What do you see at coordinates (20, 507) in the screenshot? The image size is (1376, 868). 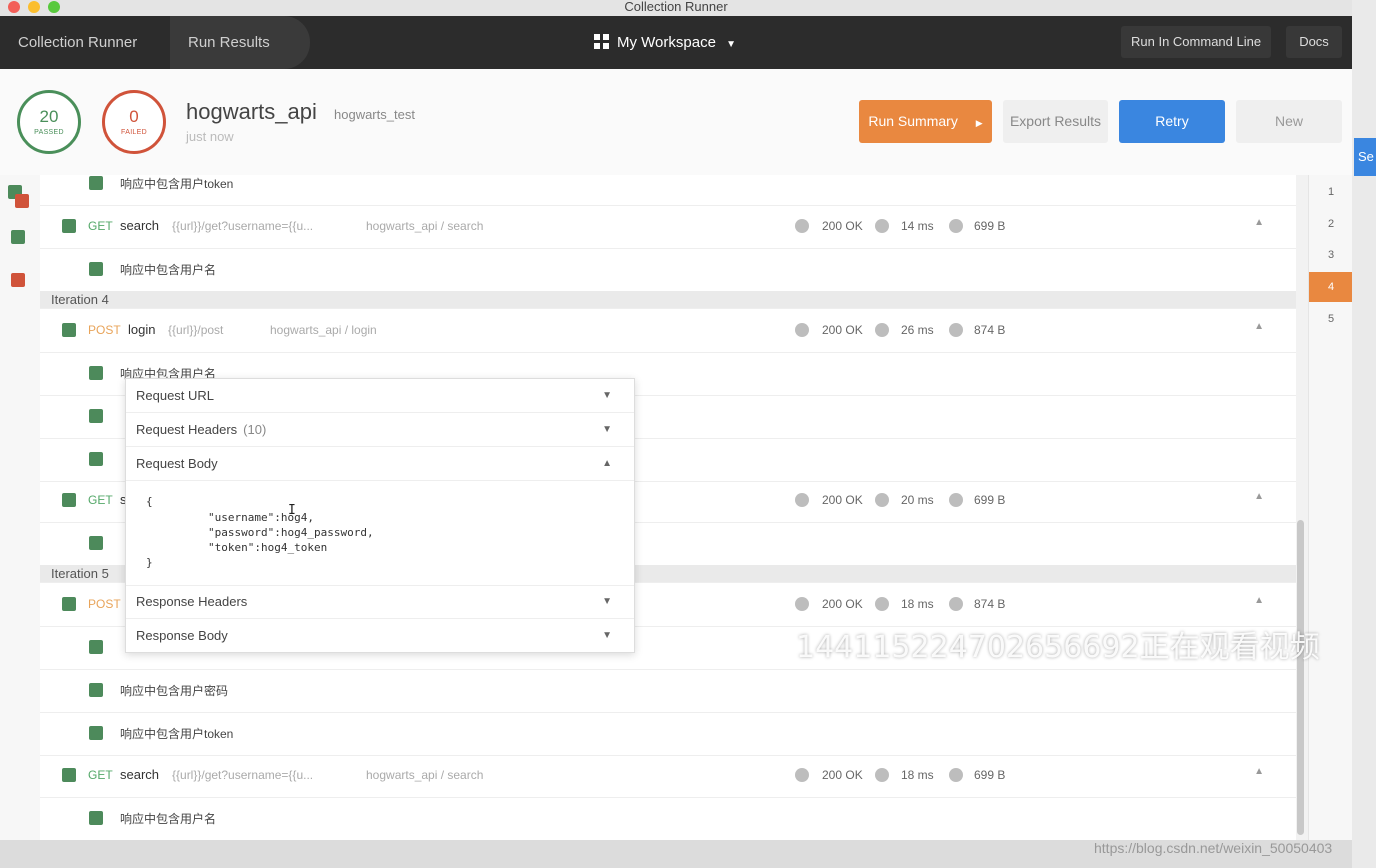 I see `filter-rail` at bounding box center [20, 507].